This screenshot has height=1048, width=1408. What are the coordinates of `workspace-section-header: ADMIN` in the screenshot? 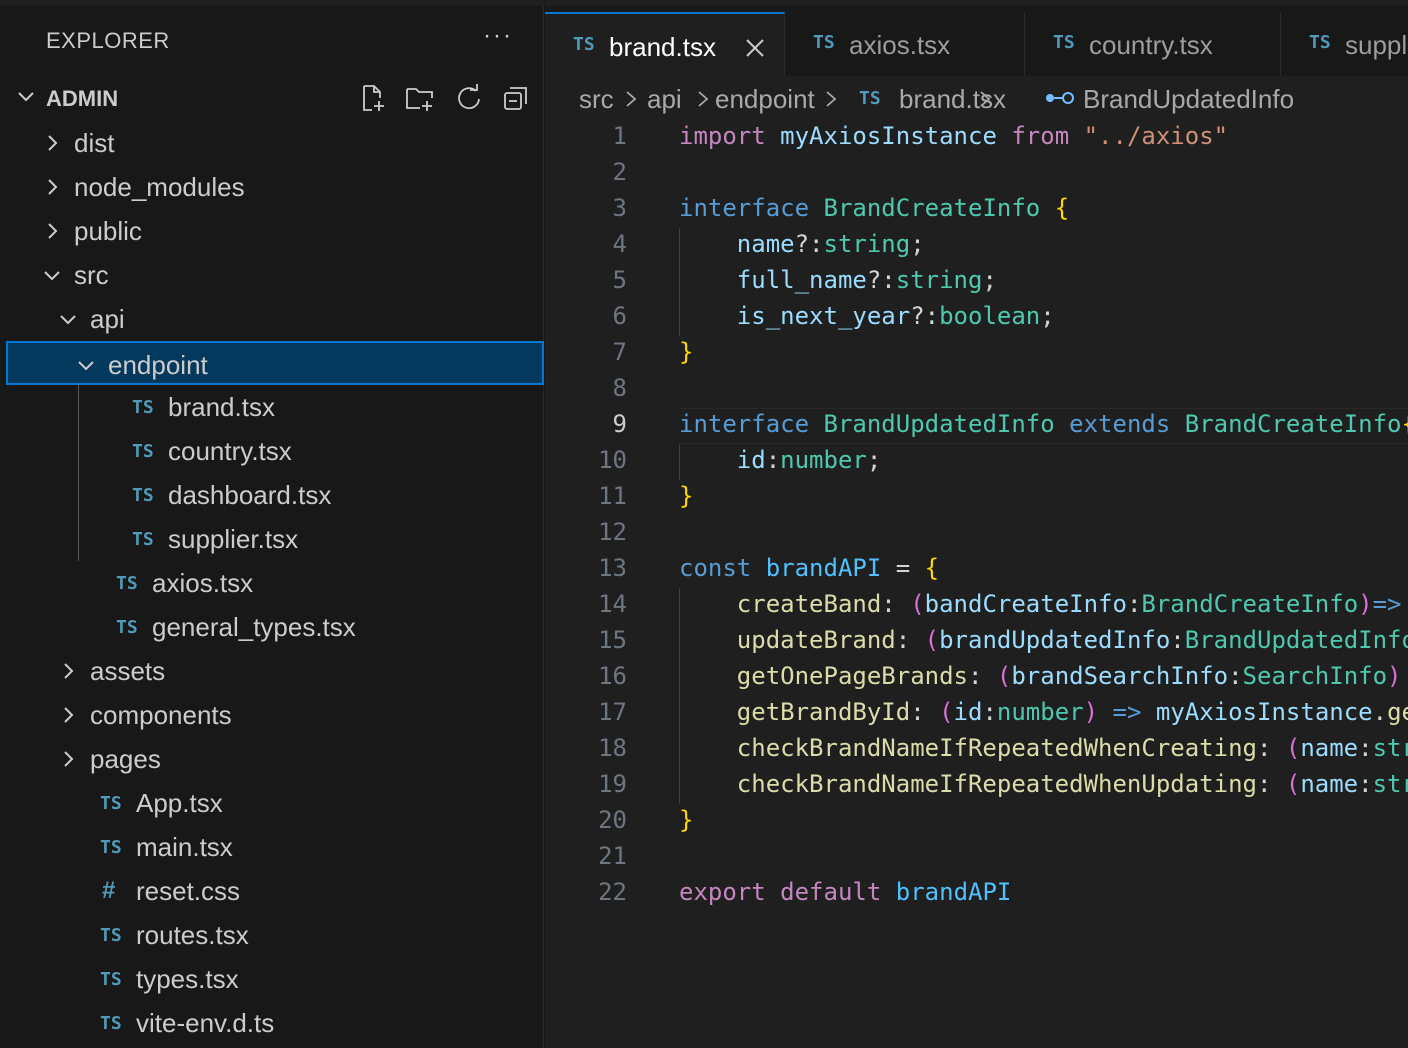 It's located at (272, 98).